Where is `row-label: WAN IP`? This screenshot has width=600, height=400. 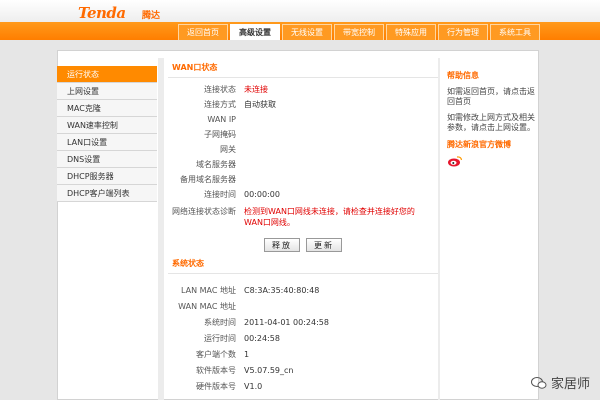
row-label: WAN IP is located at coordinates (221, 119).